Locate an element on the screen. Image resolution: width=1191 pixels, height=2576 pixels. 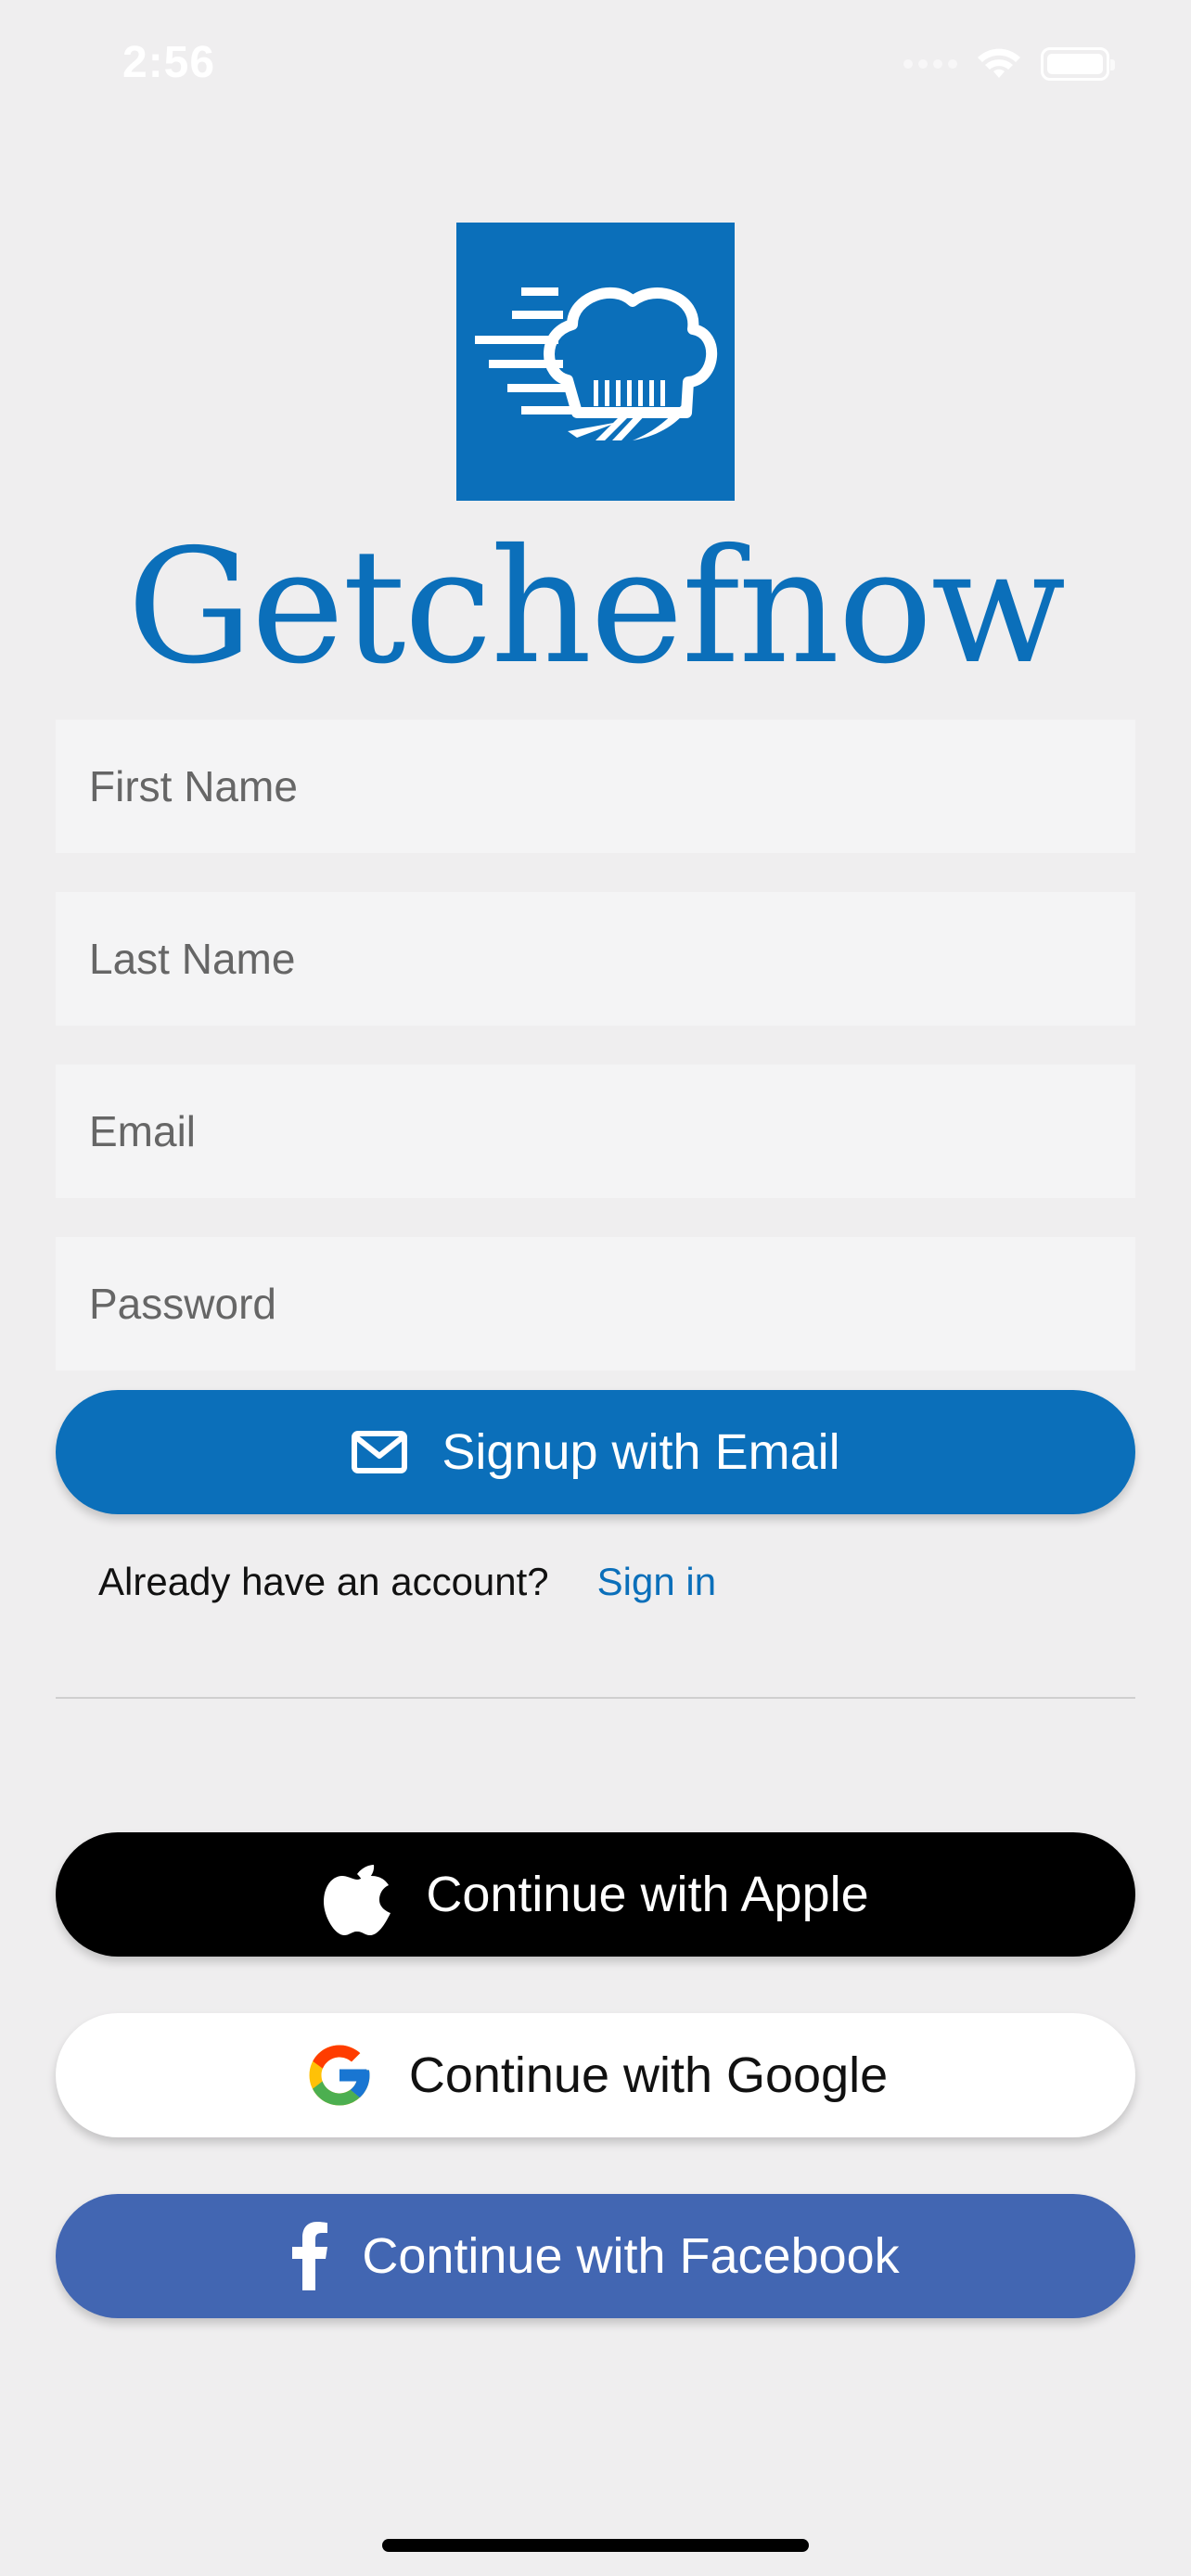
chef-hat-logo-icon is located at coordinates (597, 363).